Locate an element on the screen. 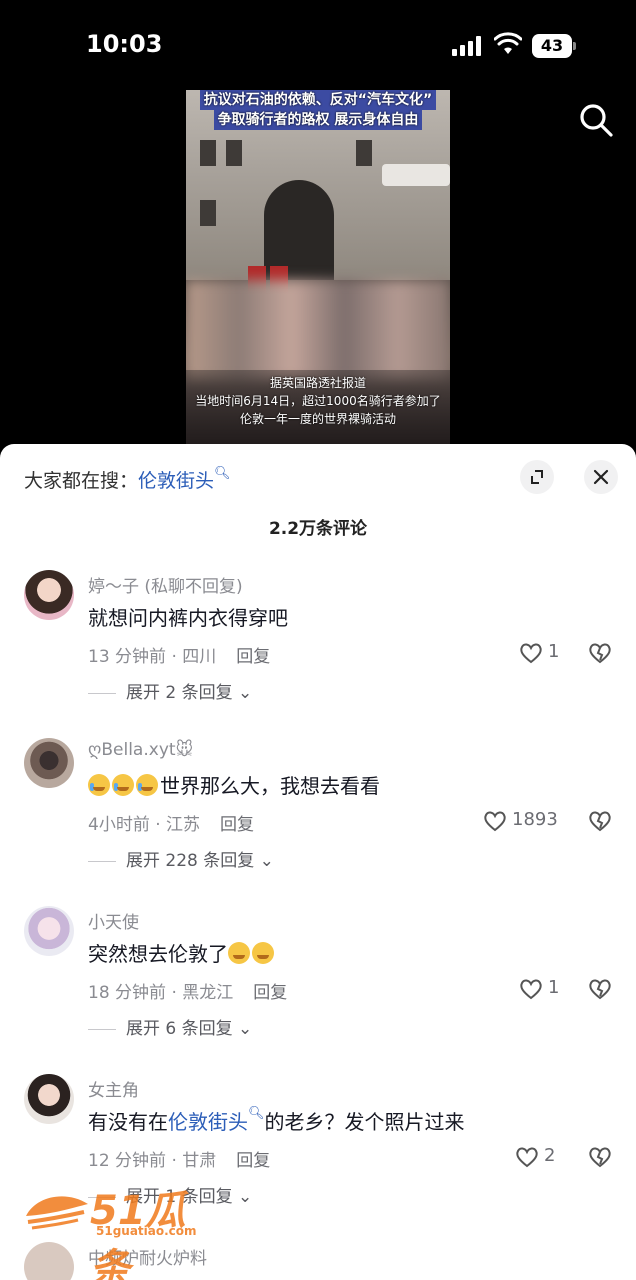 Image resolution: width=636 pixels, height=1280 pixels. comment-item: 小天使 突然想去伦敦了 18 分钟前 · 黑龙江 回复 1 展开 6 条回复 ⌄ is located at coordinates (318, 986).